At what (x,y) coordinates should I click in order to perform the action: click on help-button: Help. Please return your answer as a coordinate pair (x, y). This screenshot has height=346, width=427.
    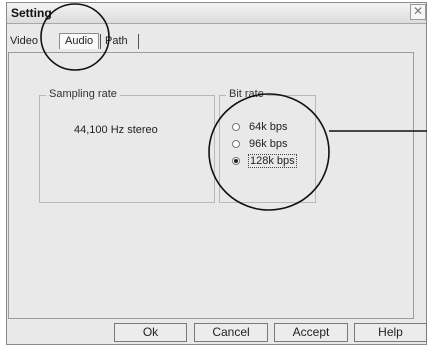
    Looking at the image, I should click on (390, 332).